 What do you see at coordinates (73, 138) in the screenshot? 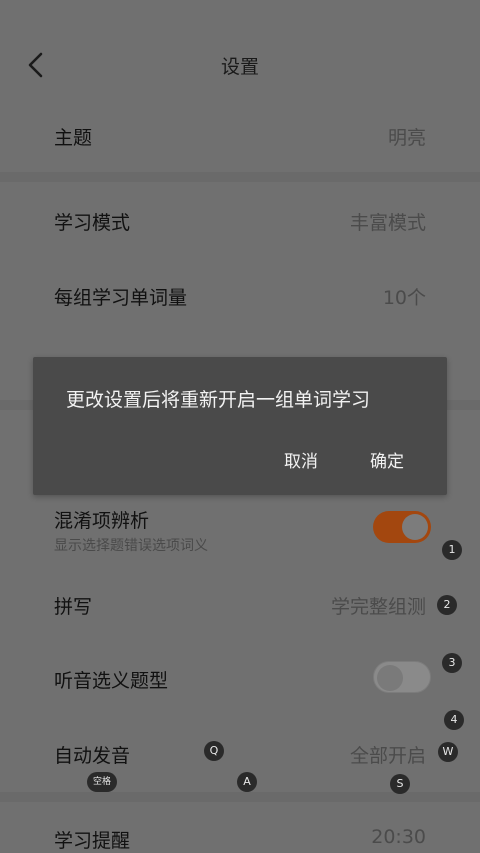
I see `setting-label: 主题` at bounding box center [73, 138].